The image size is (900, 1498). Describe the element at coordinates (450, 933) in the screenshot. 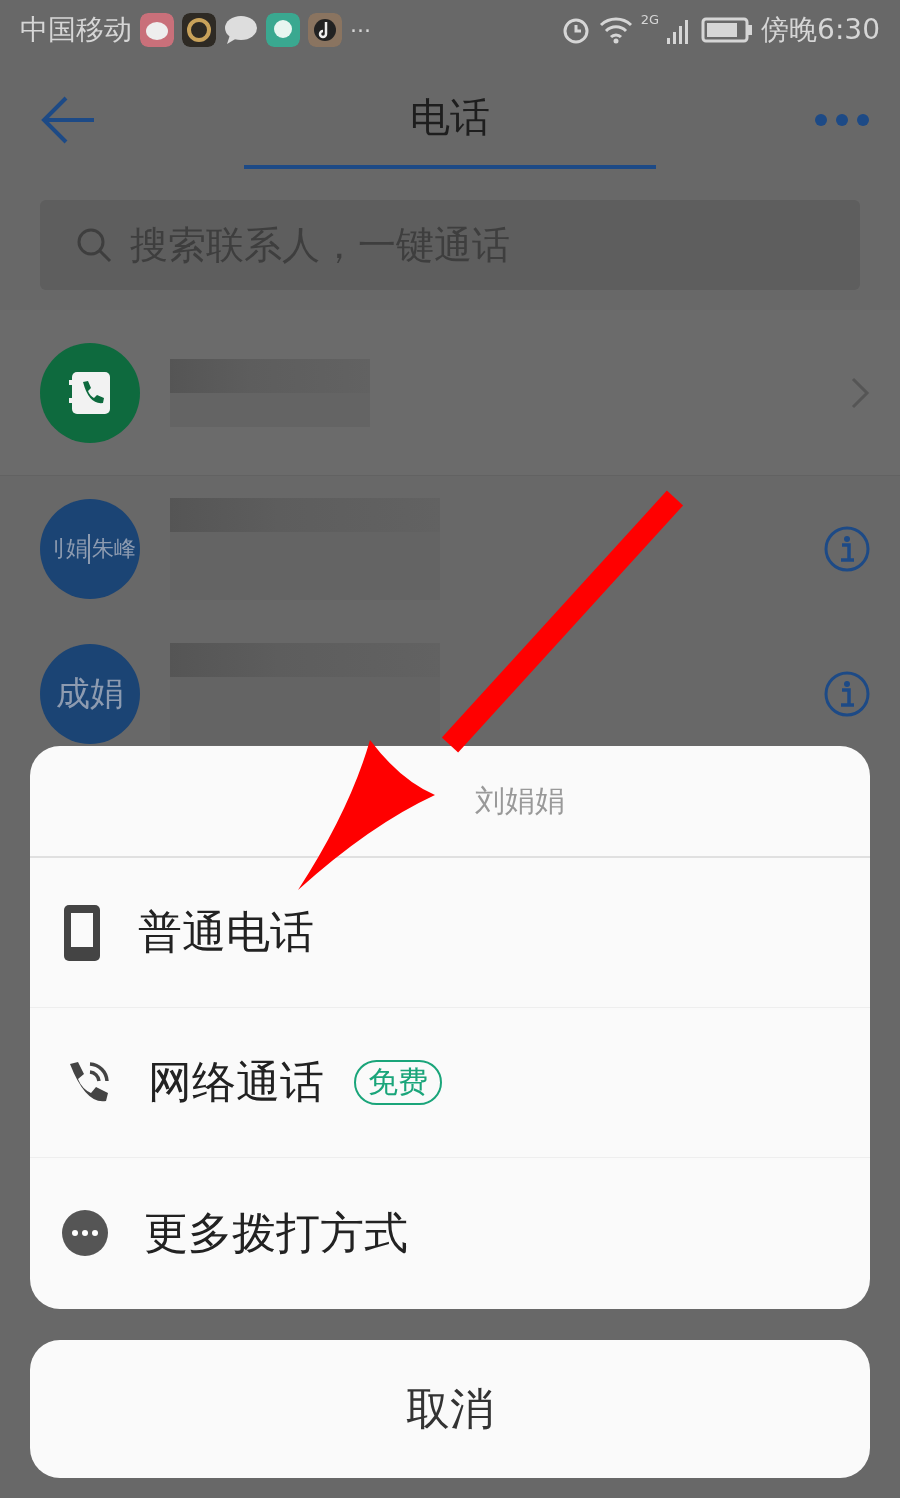

I see `call-option: 普通电话` at that location.